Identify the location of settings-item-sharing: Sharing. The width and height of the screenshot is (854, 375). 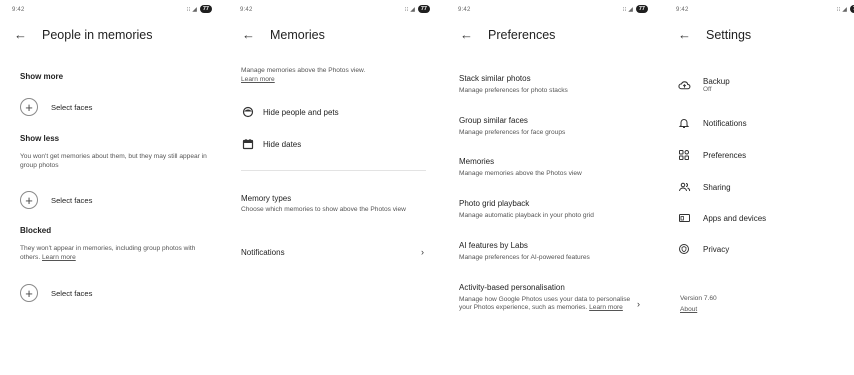
(704, 187).